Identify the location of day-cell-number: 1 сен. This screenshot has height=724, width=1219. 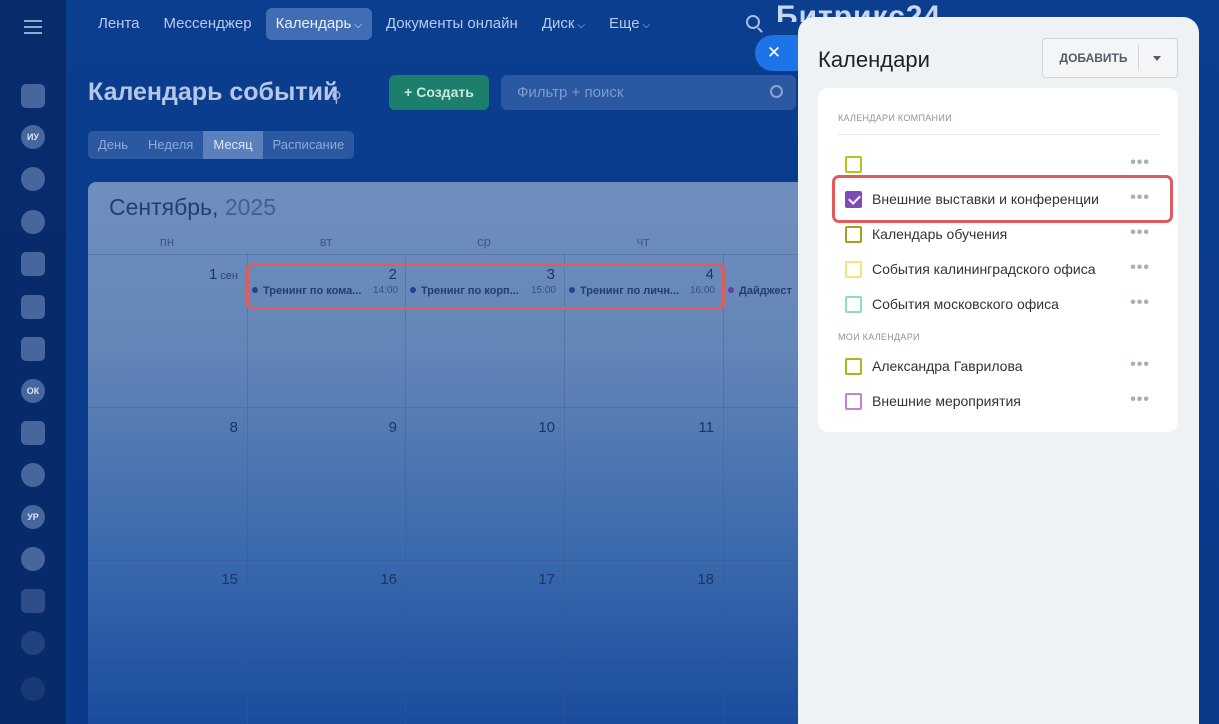
(168, 274).